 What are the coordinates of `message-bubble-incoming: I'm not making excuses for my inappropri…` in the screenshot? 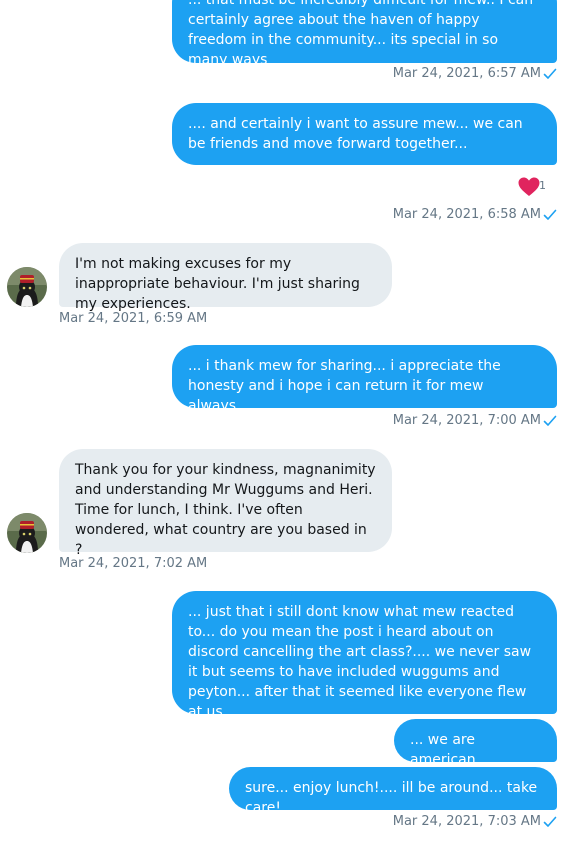 It's located at (225, 277).